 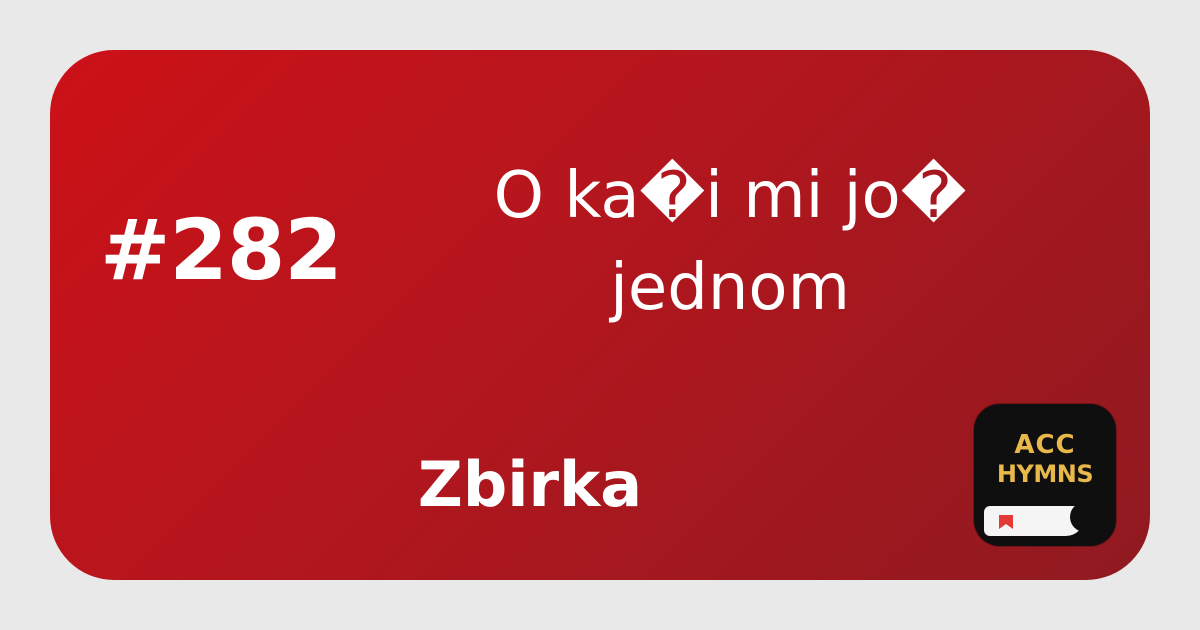 What do you see at coordinates (530, 484) in the screenshot?
I see `hymn-collection-name: Zbirka` at bounding box center [530, 484].